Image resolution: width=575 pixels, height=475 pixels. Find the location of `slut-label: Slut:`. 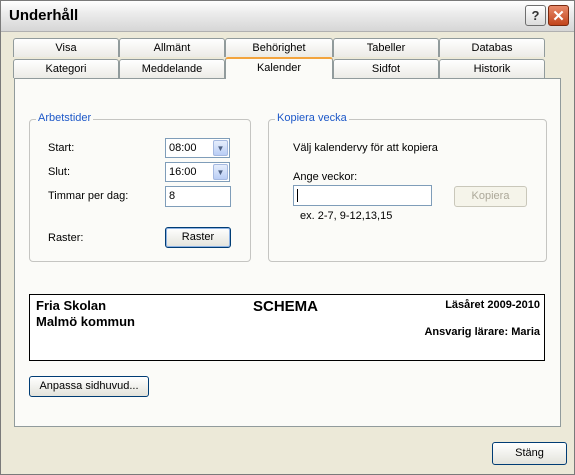

slut-label: Slut: is located at coordinates (59, 172).